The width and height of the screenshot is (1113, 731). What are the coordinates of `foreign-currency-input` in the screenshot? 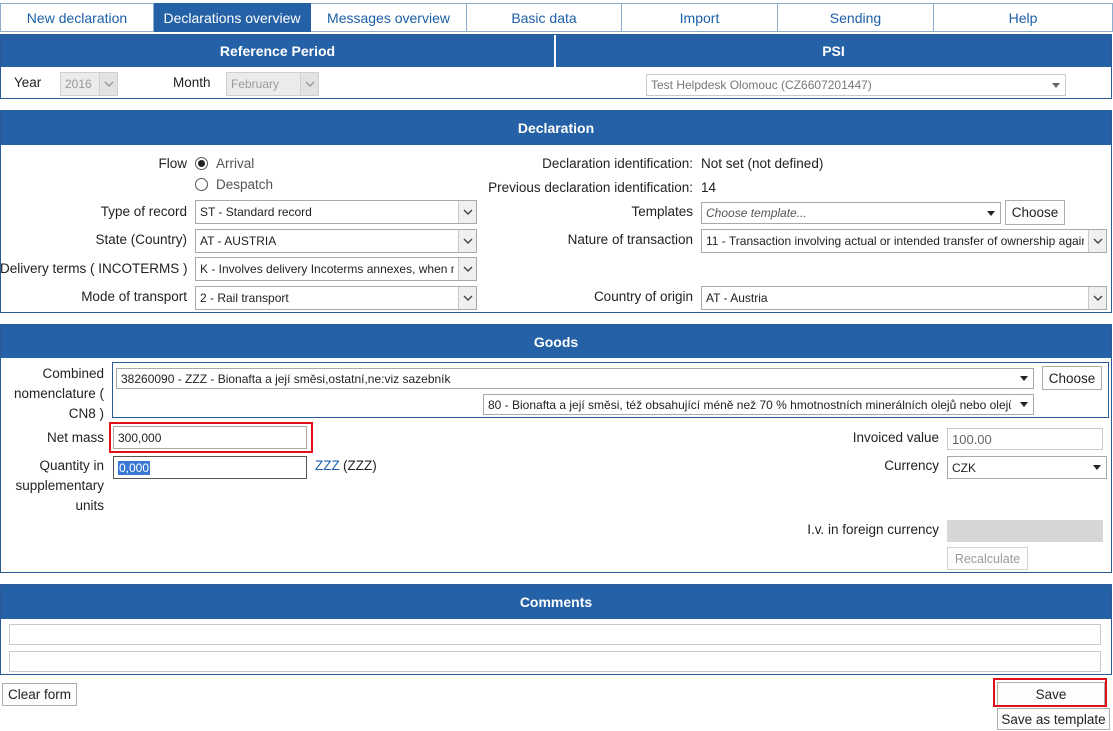 It's located at (1025, 531).